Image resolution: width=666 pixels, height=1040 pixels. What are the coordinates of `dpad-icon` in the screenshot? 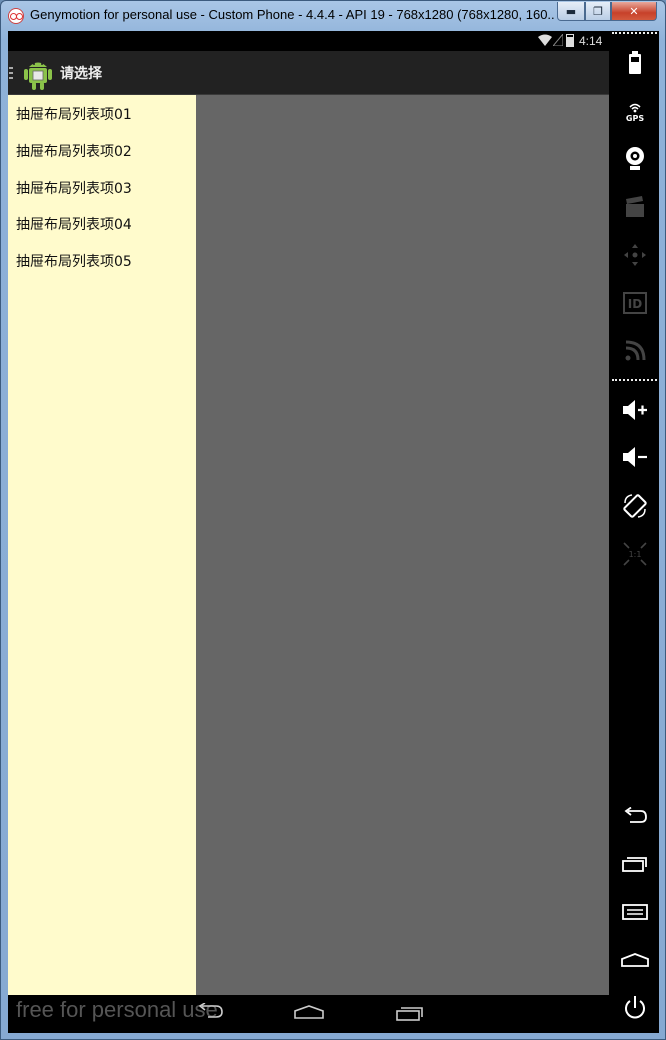 It's located at (634, 255).